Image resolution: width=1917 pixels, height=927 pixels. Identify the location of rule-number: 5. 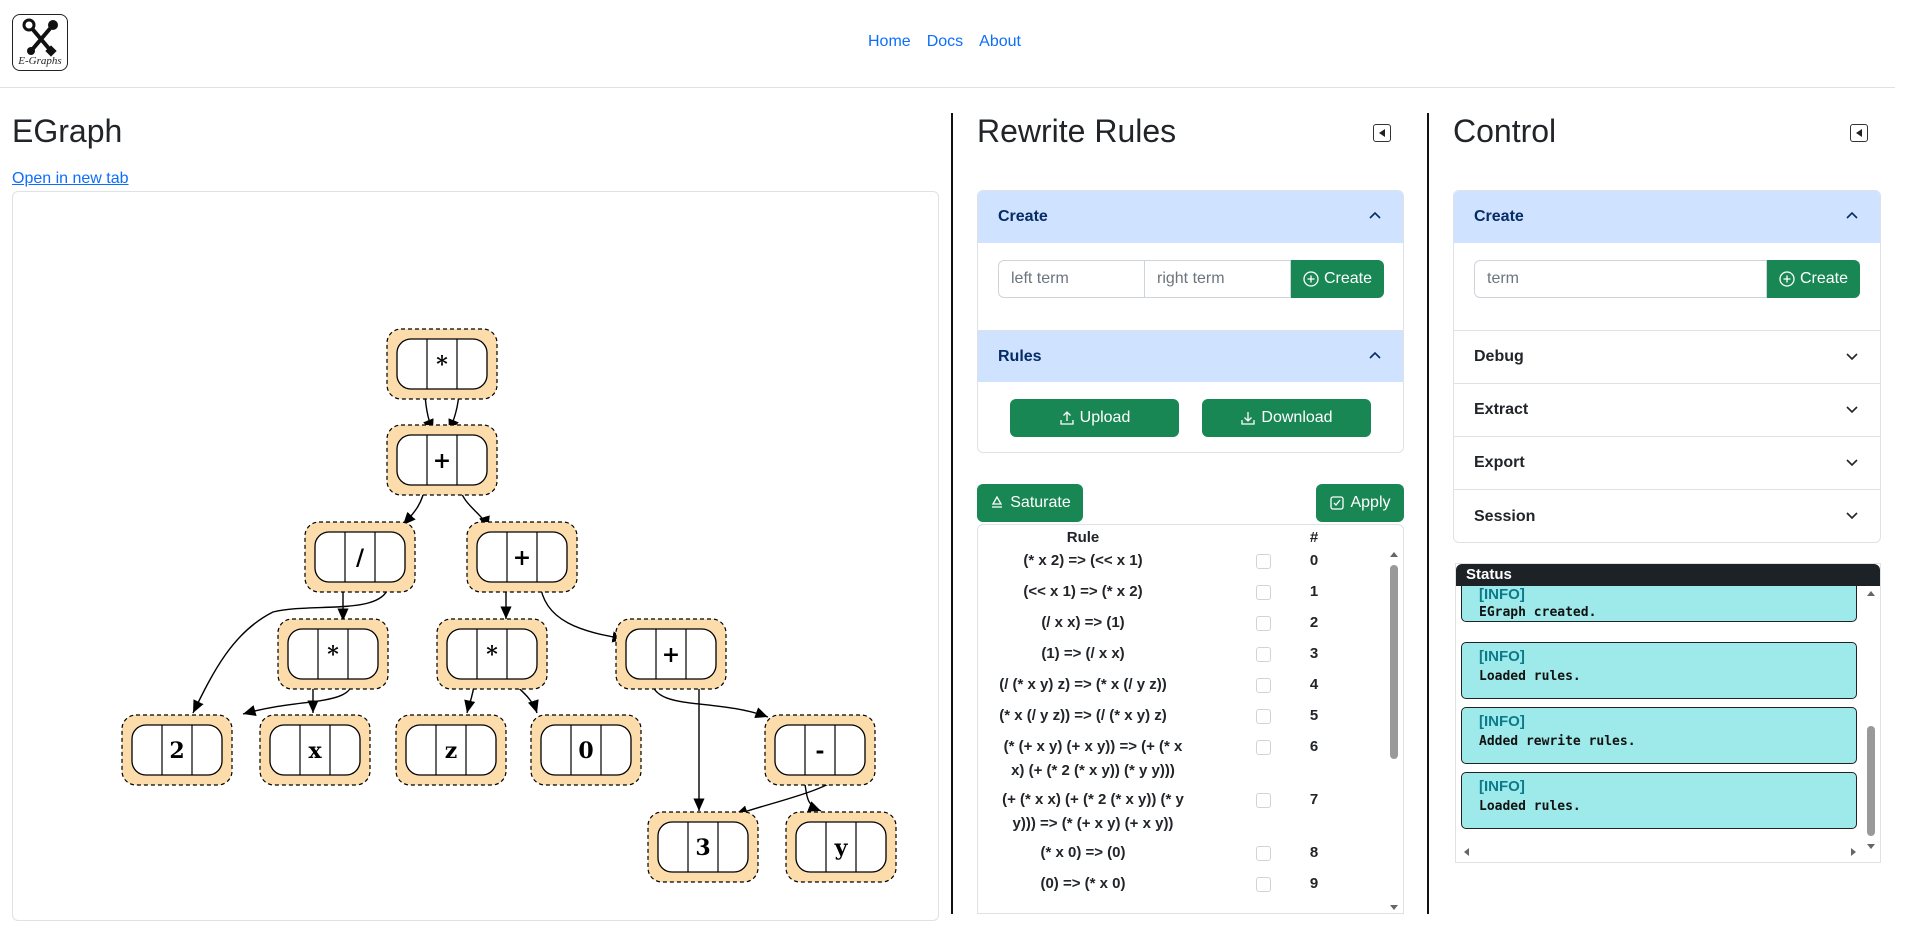
(1314, 715).